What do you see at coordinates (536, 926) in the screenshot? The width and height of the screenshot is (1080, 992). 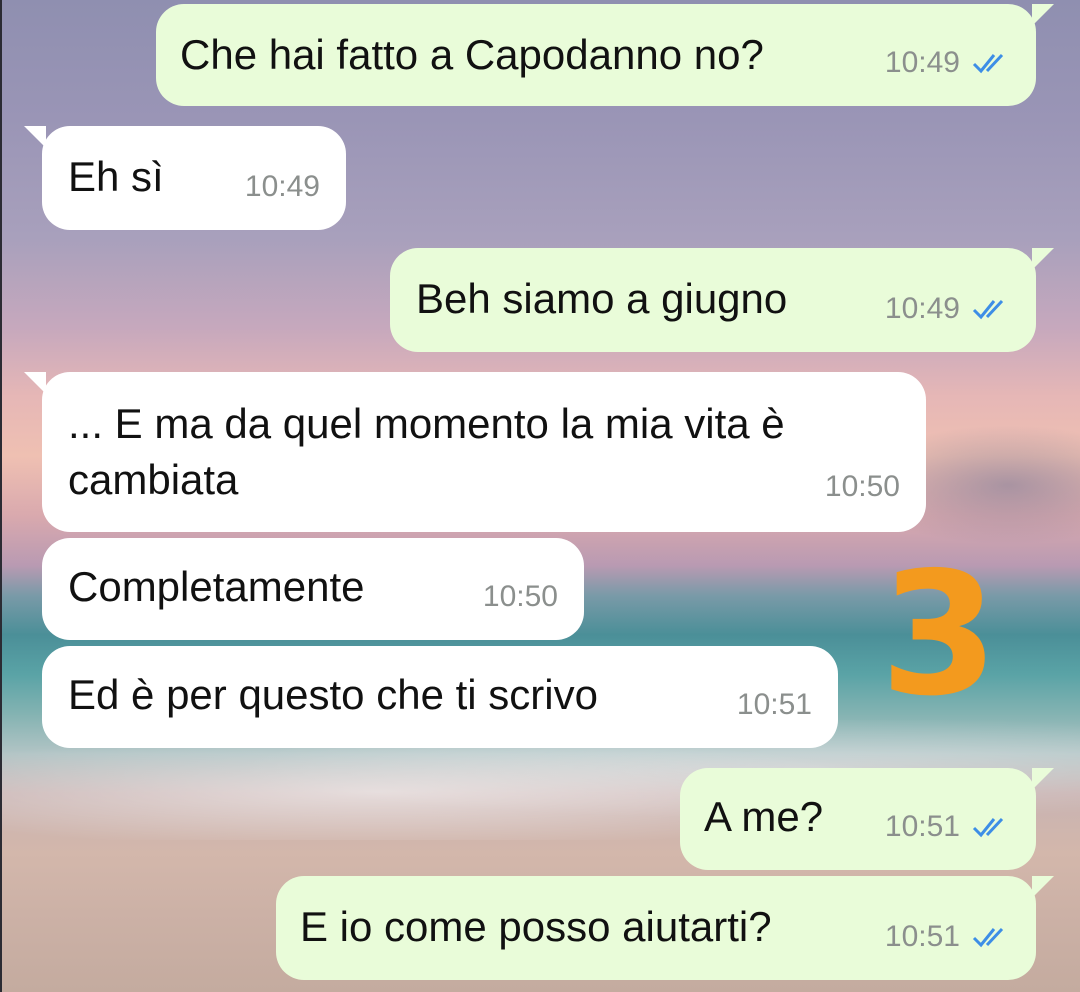 I see `message-text: E io come posso aiutarti?` at bounding box center [536, 926].